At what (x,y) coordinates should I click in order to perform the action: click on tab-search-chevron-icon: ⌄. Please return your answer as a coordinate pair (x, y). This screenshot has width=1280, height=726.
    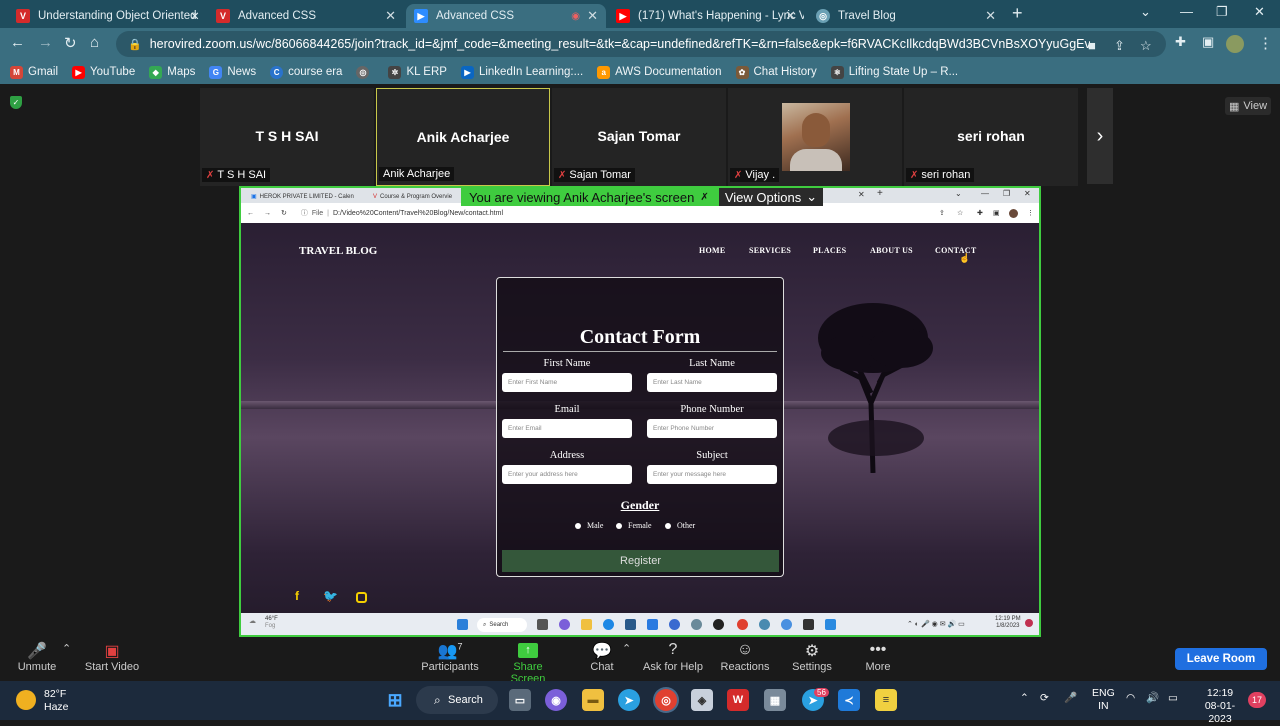
    Looking at the image, I should click on (1145, 12).